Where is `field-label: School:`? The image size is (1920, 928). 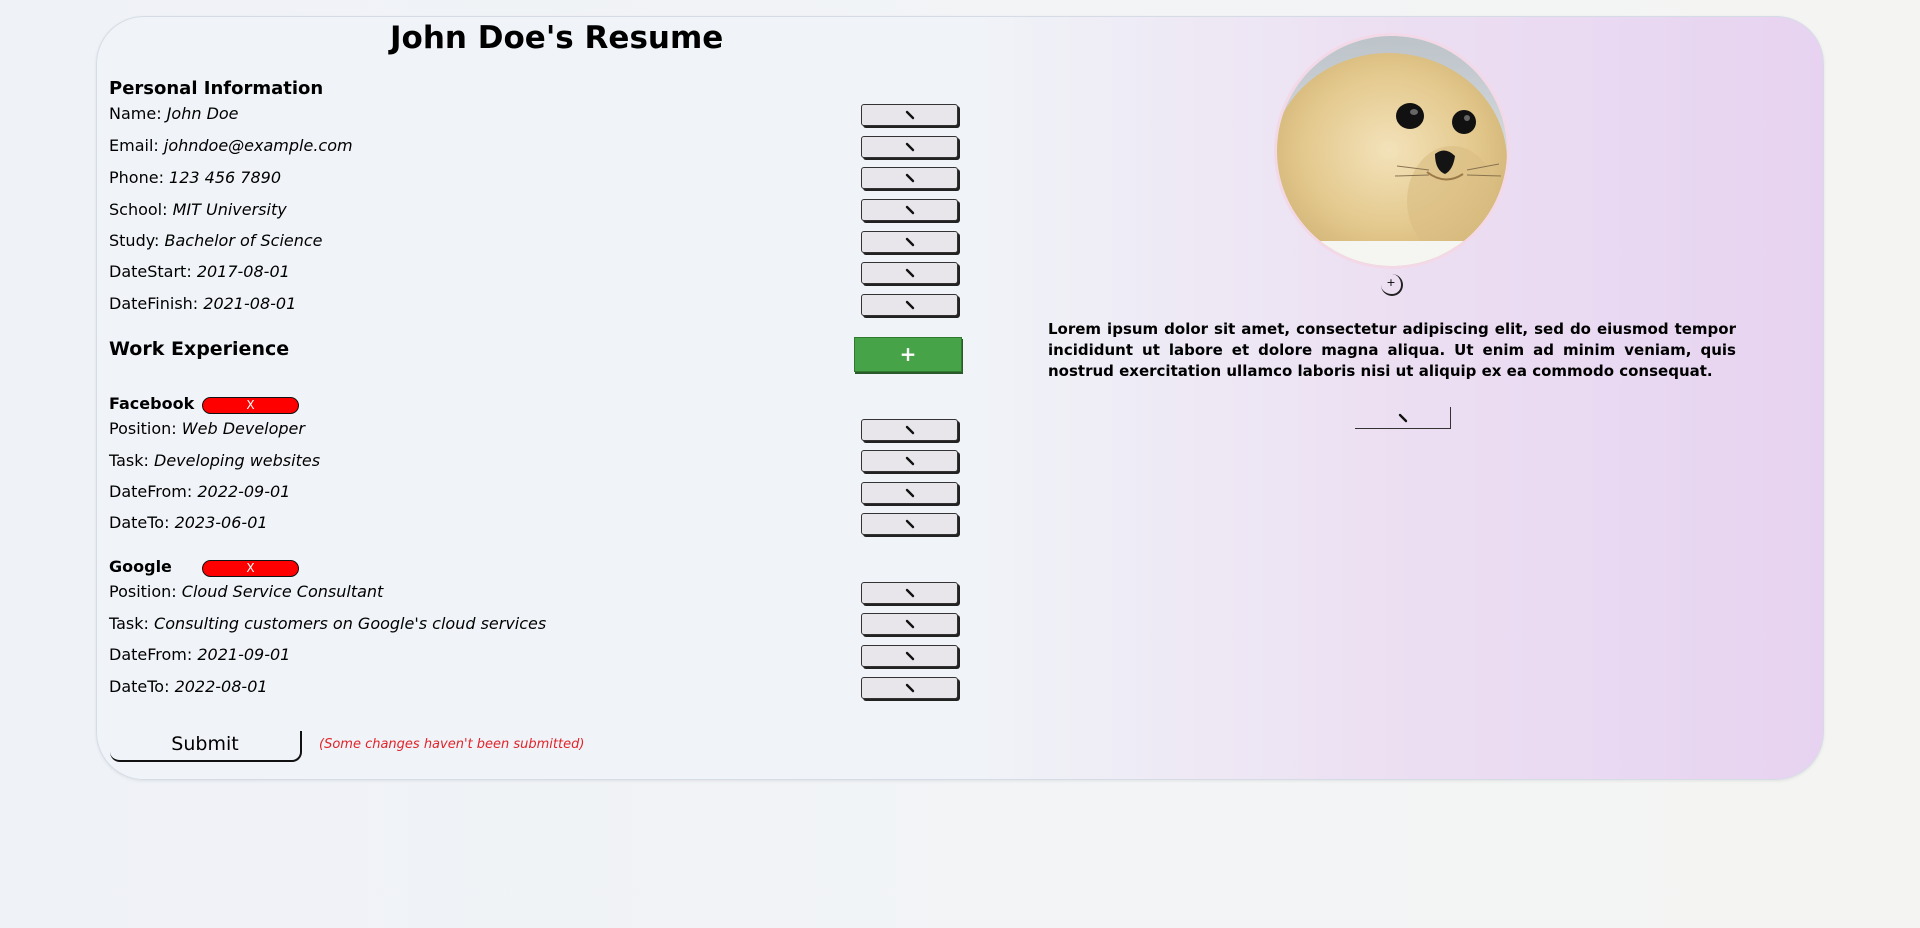
field-label: School: is located at coordinates (141, 209).